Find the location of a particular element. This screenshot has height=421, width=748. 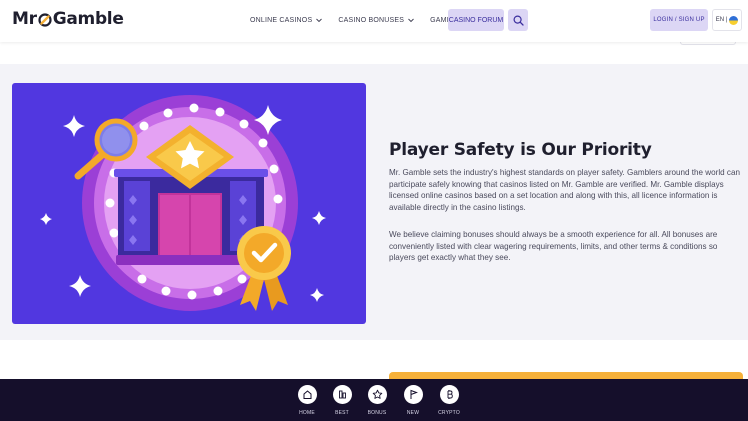

bottom-nav-best: BEST is located at coordinates (342, 400).